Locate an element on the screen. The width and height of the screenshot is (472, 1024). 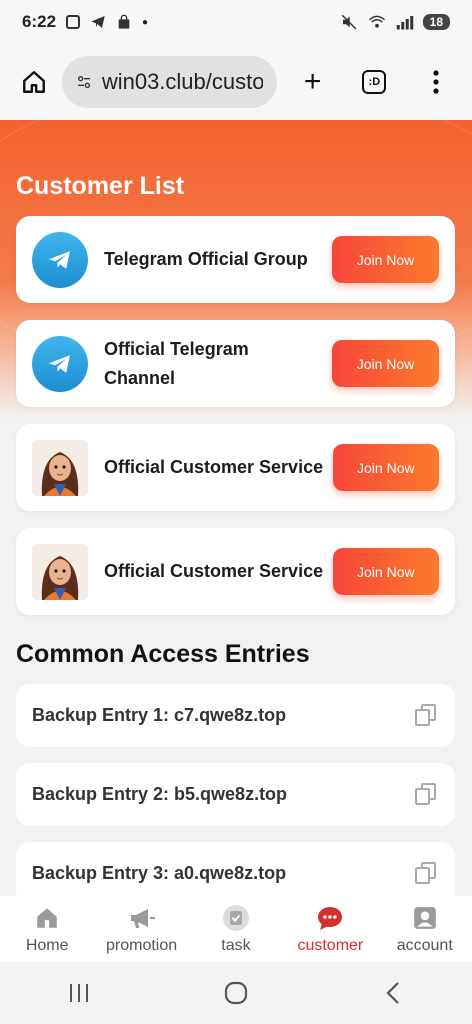
recent-apps-button is located at coordinates (79, 993).